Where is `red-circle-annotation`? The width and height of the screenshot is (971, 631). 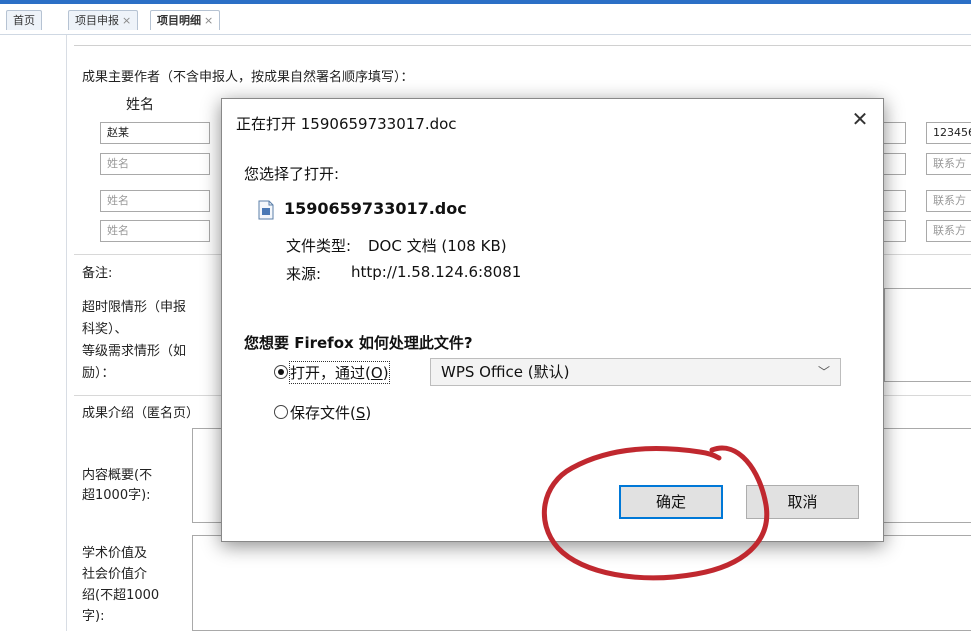 red-circle-annotation is located at coordinates (655, 513).